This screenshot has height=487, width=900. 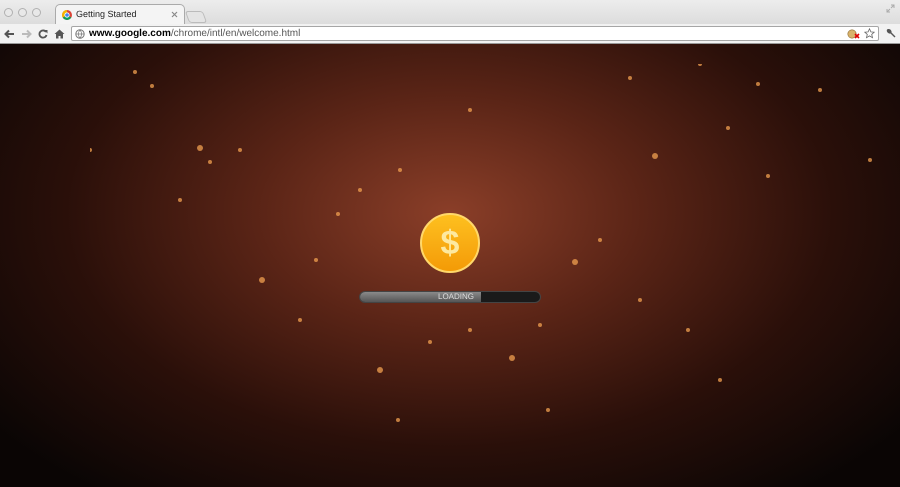 I want to click on globe-icon, so click(x=80, y=33).